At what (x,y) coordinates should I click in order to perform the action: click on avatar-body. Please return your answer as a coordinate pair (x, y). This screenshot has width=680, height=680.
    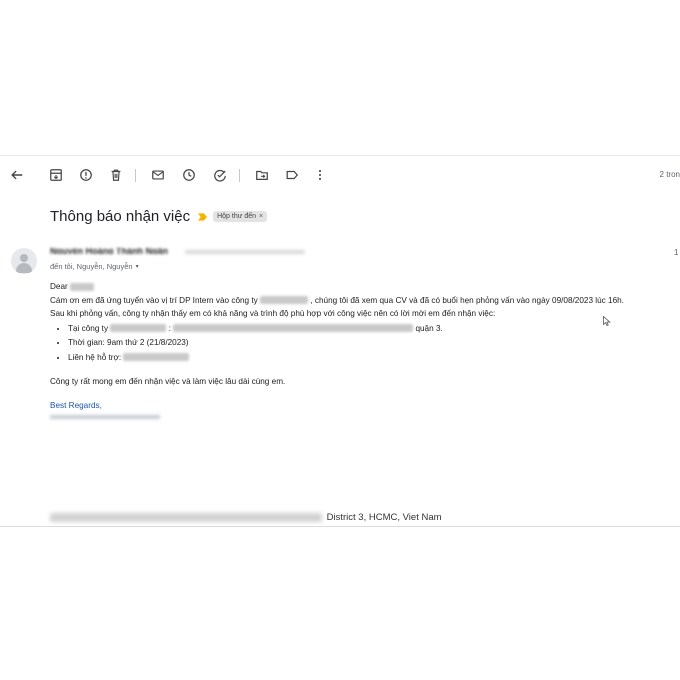
    Looking at the image, I should click on (24, 268).